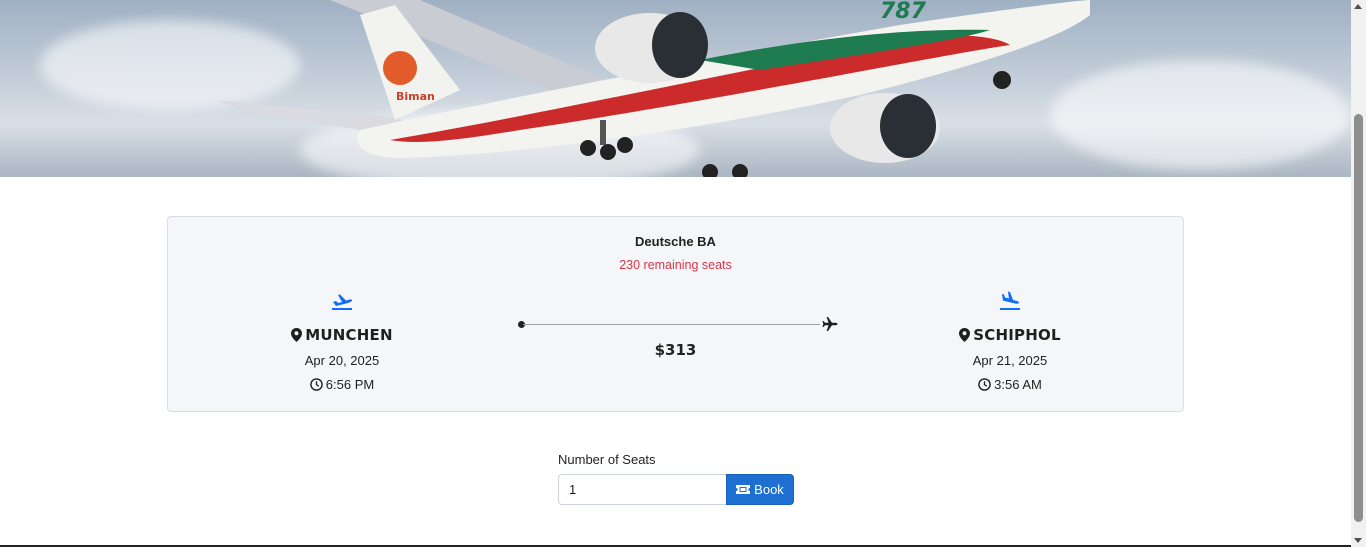 Image resolution: width=1366 pixels, height=547 pixels. What do you see at coordinates (350, 384) in the screenshot?
I see `departure-time: 6:56 PM` at bounding box center [350, 384].